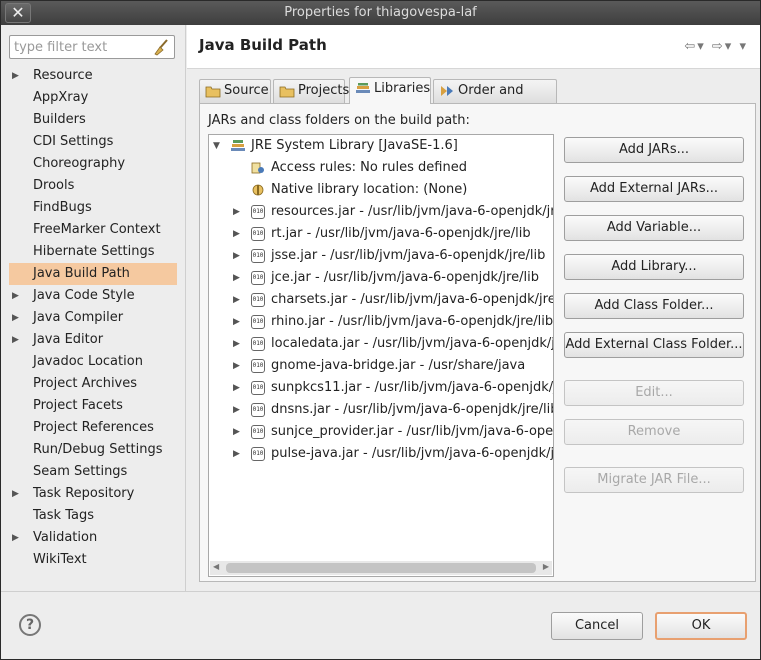 The width and height of the screenshot is (761, 660). What do you see at coordinates (257, 168) in the screenshot?
I see `access-rules-icon` at bounding box center [257, 168].